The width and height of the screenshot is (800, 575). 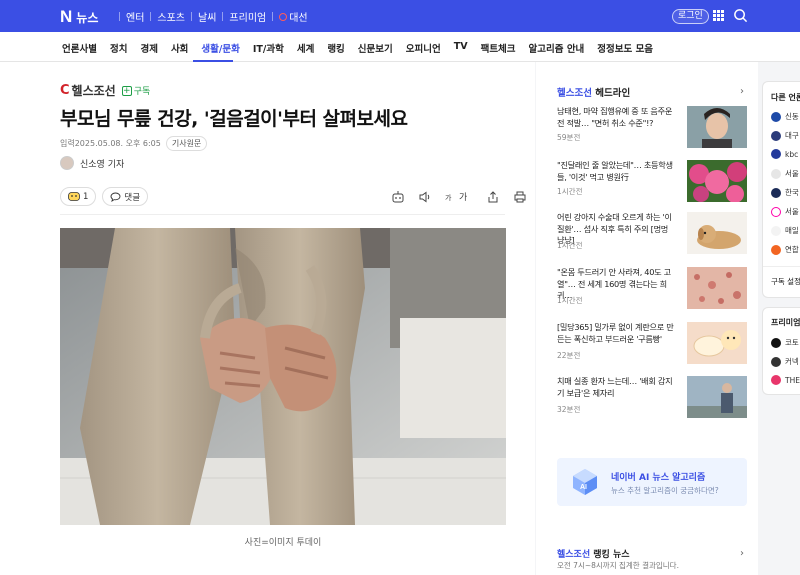 I want to click on thumb-elderly-image, so click(x=717, y=397).